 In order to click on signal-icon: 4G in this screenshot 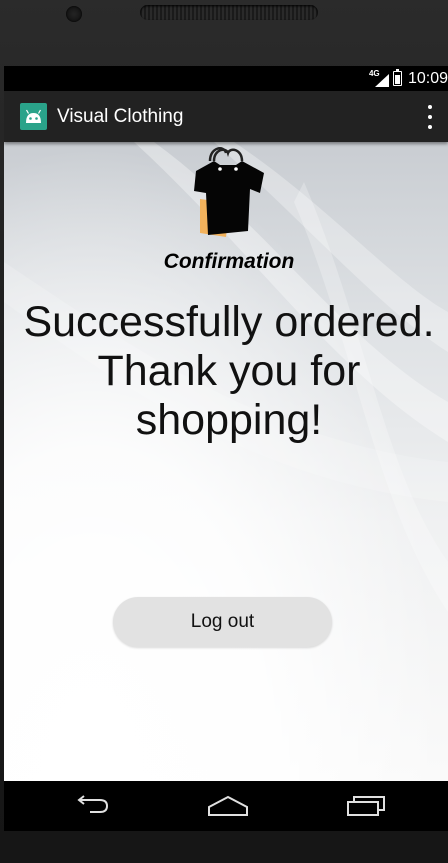, I will do `click(379, 78)`.